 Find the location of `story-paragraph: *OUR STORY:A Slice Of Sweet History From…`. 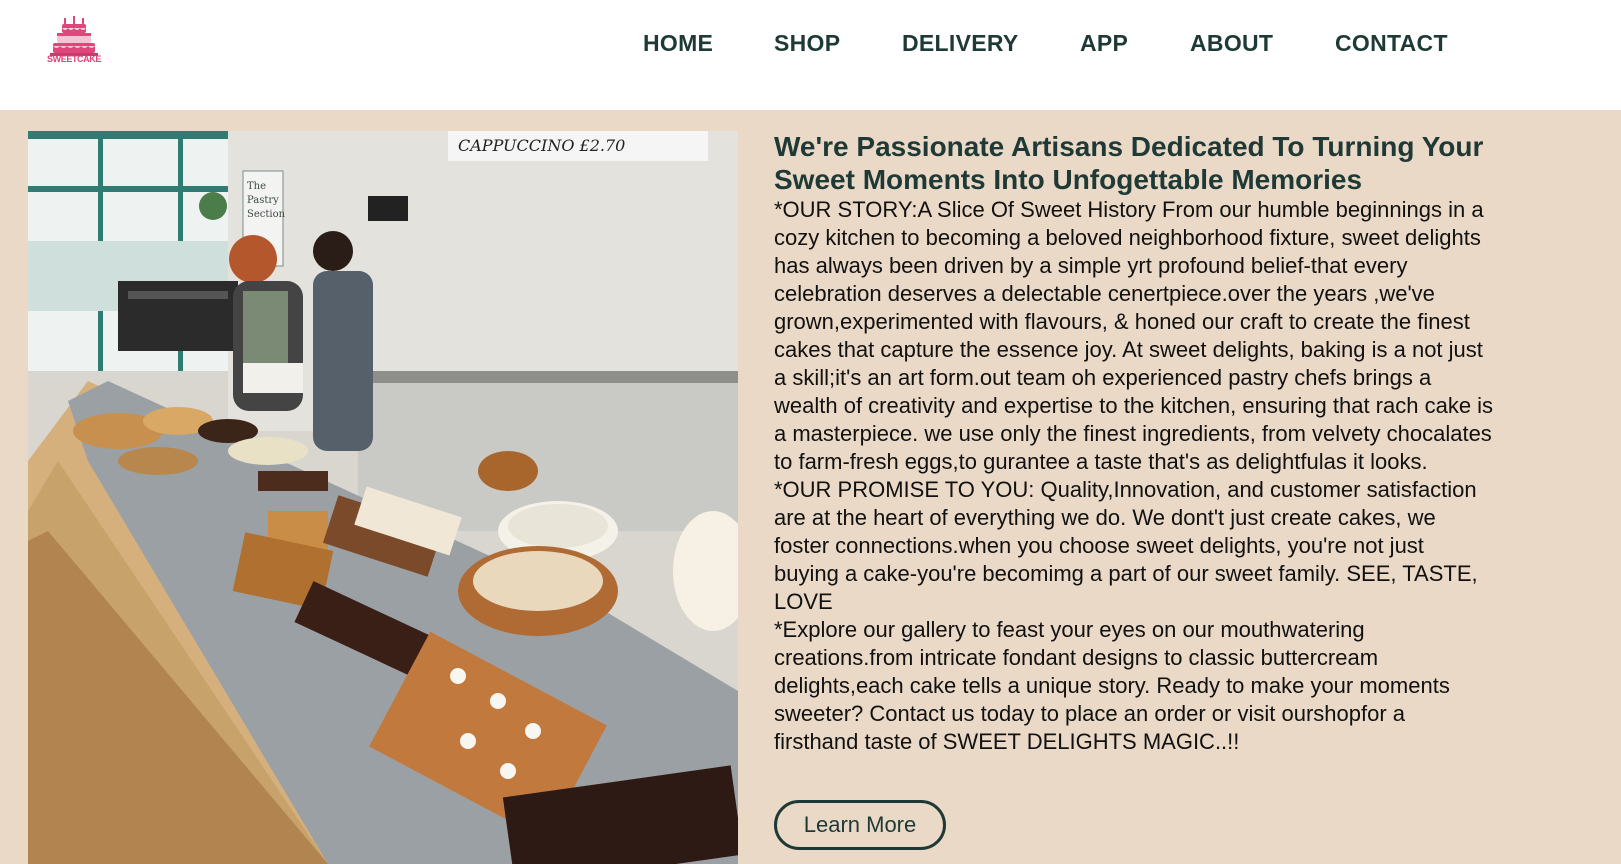

story-paragraph: *OUR STORY:A Slice Of Sweet History From… is located at coordinates (1134, 335).